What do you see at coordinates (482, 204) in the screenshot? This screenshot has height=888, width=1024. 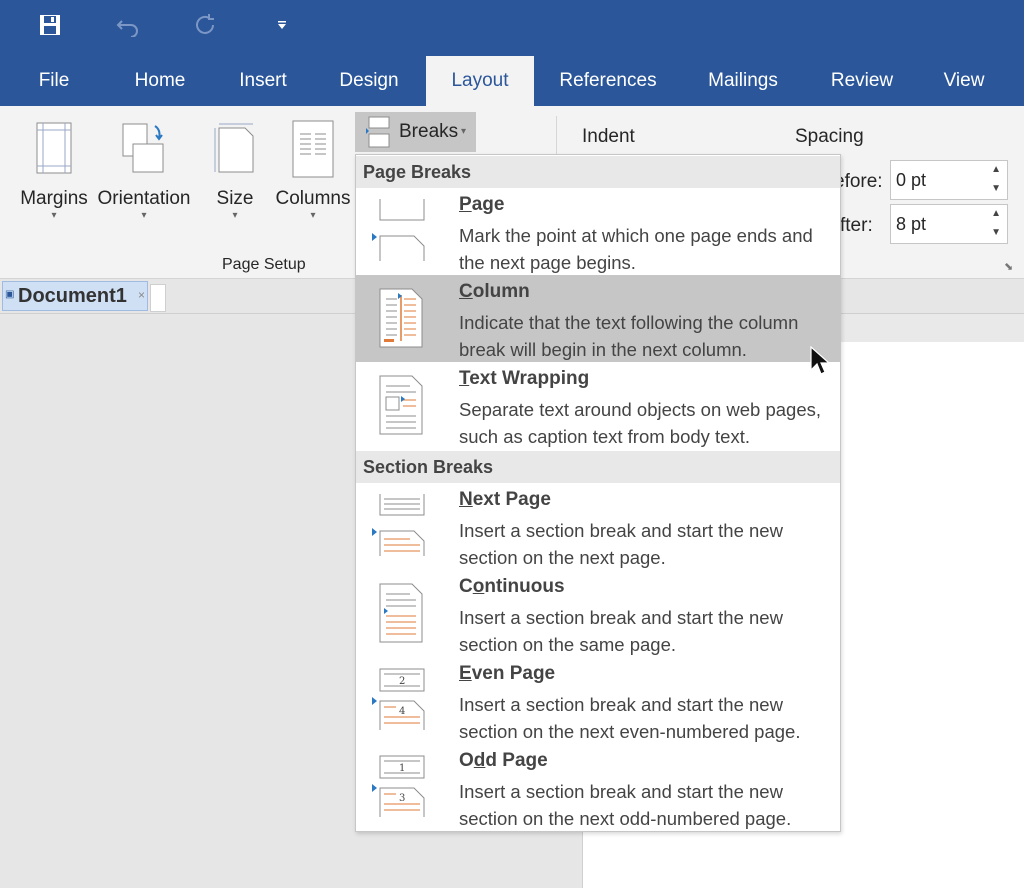 I see `menu-item-title: Page` at bounding box center [482, 204].